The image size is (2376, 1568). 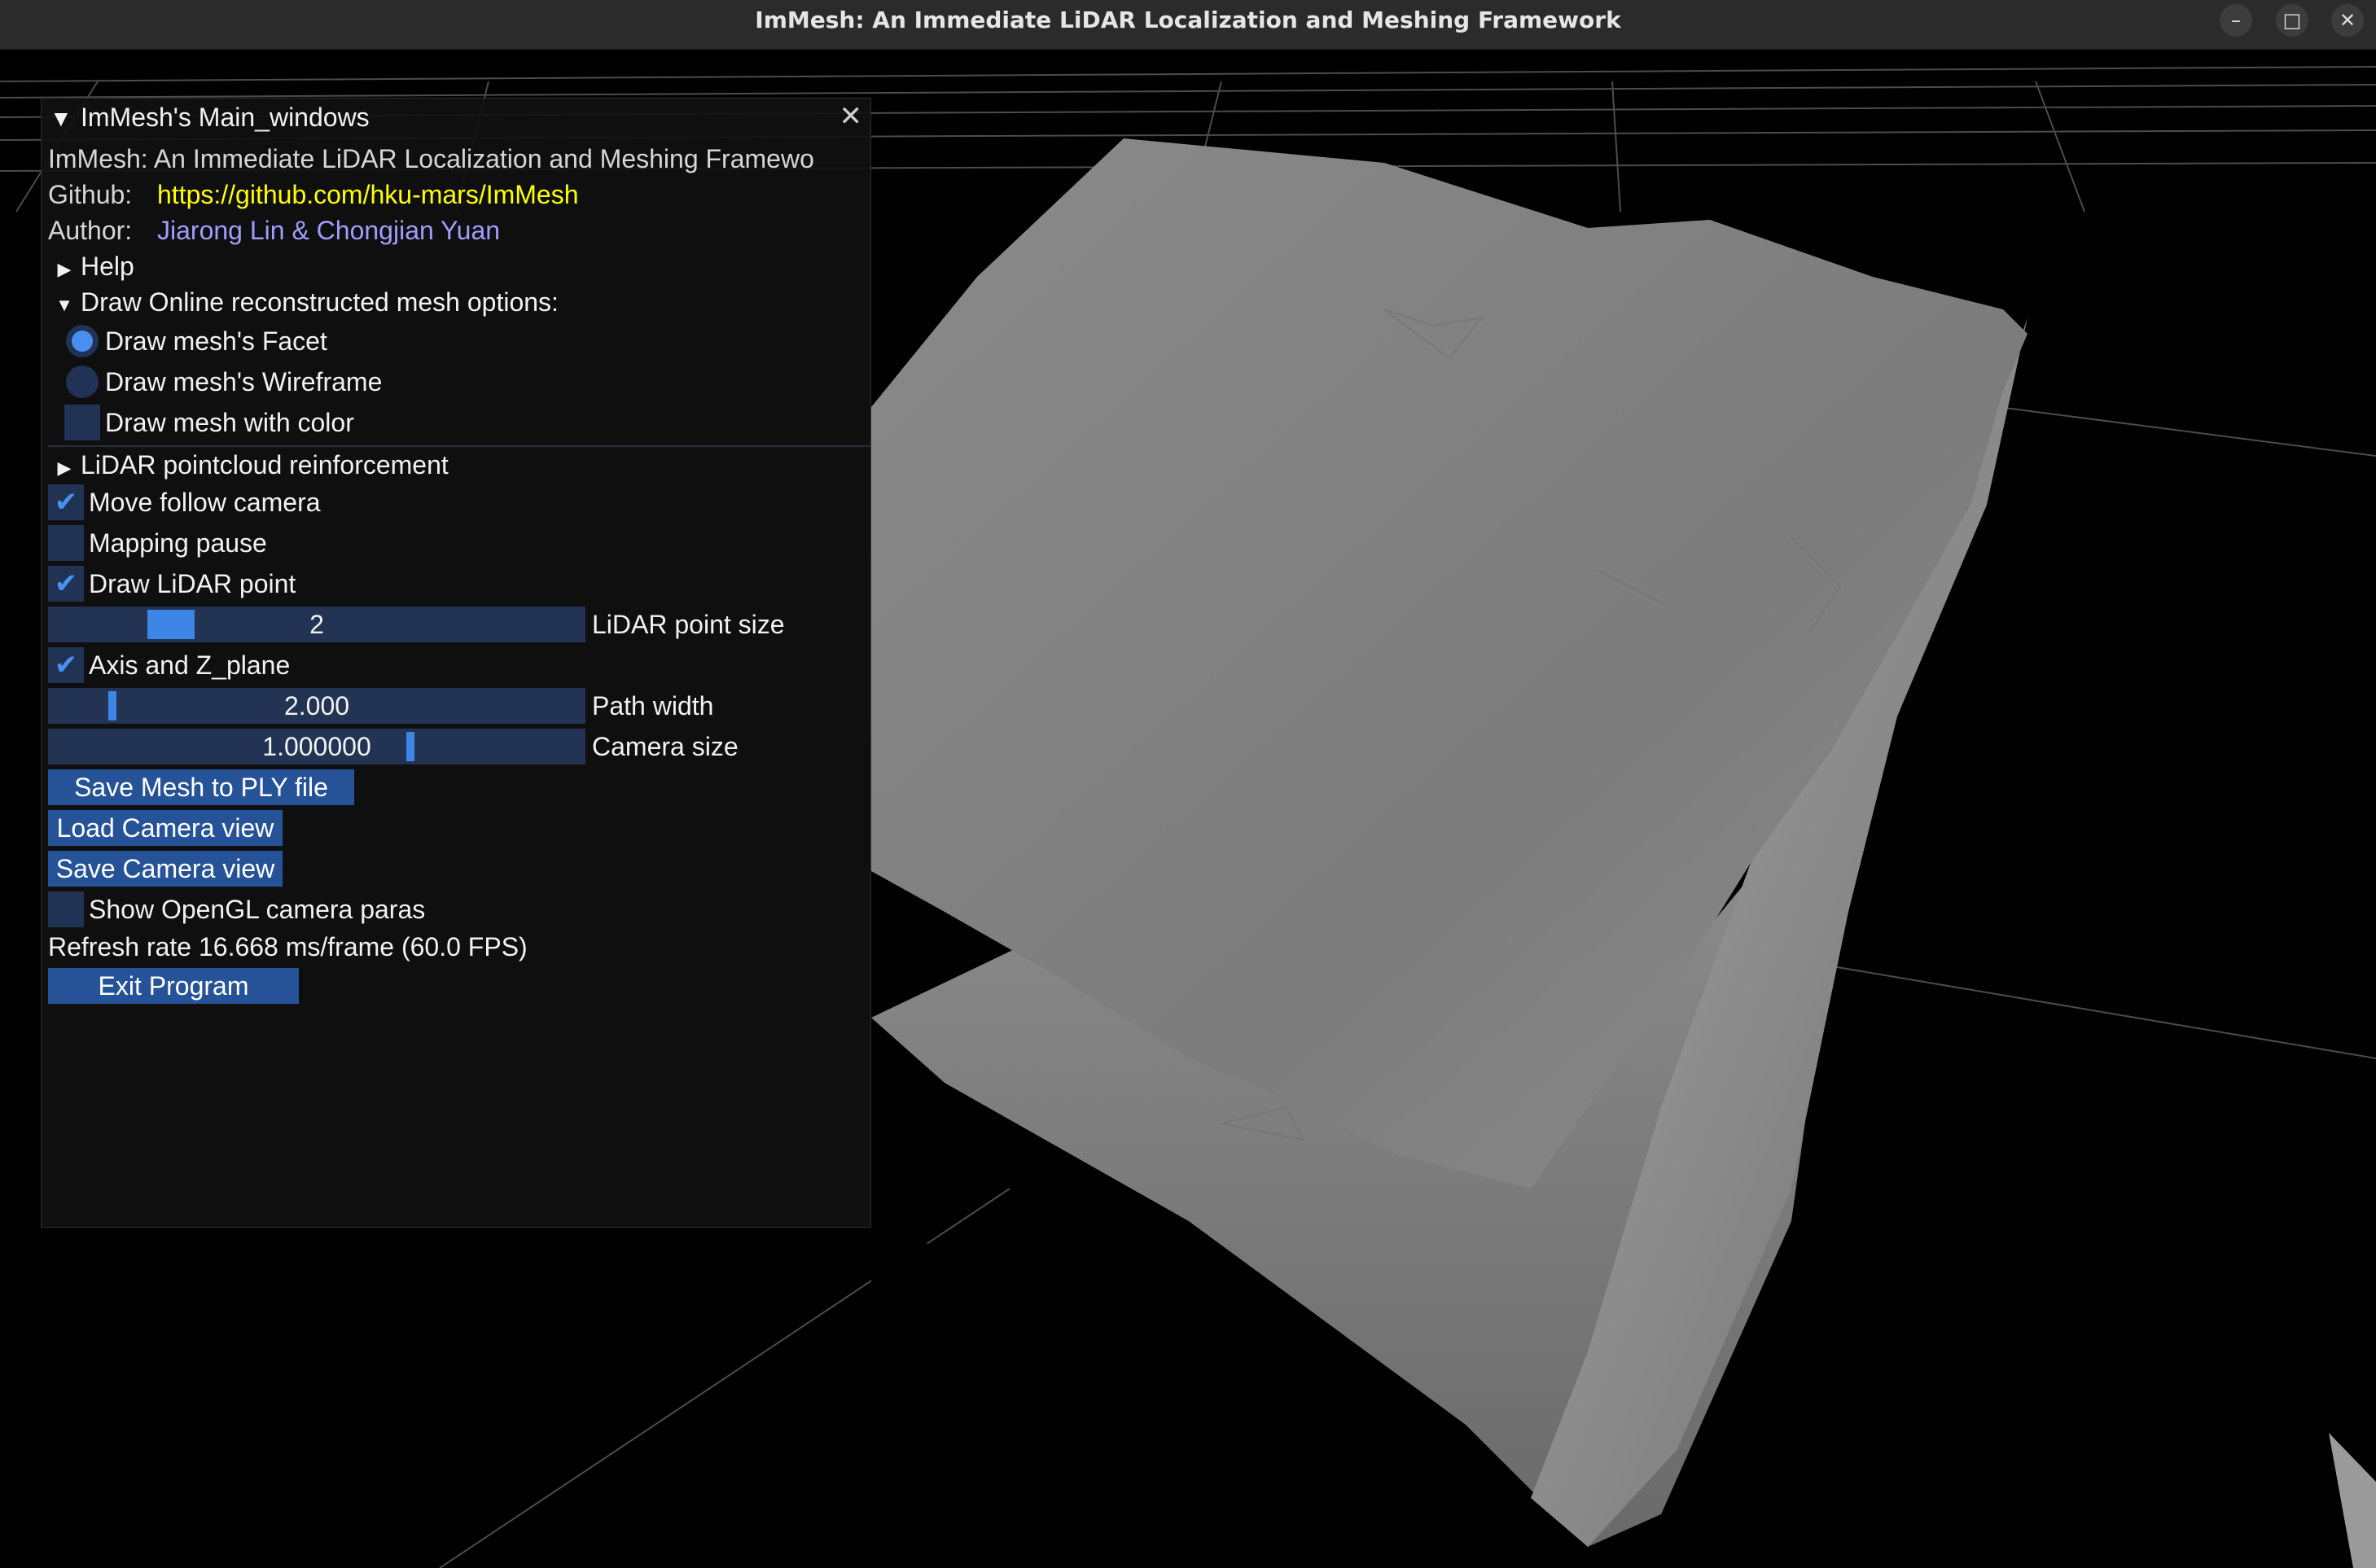 I want to click on lidar-point-size-label: LiDAR point size, so click(x=688, y=624).